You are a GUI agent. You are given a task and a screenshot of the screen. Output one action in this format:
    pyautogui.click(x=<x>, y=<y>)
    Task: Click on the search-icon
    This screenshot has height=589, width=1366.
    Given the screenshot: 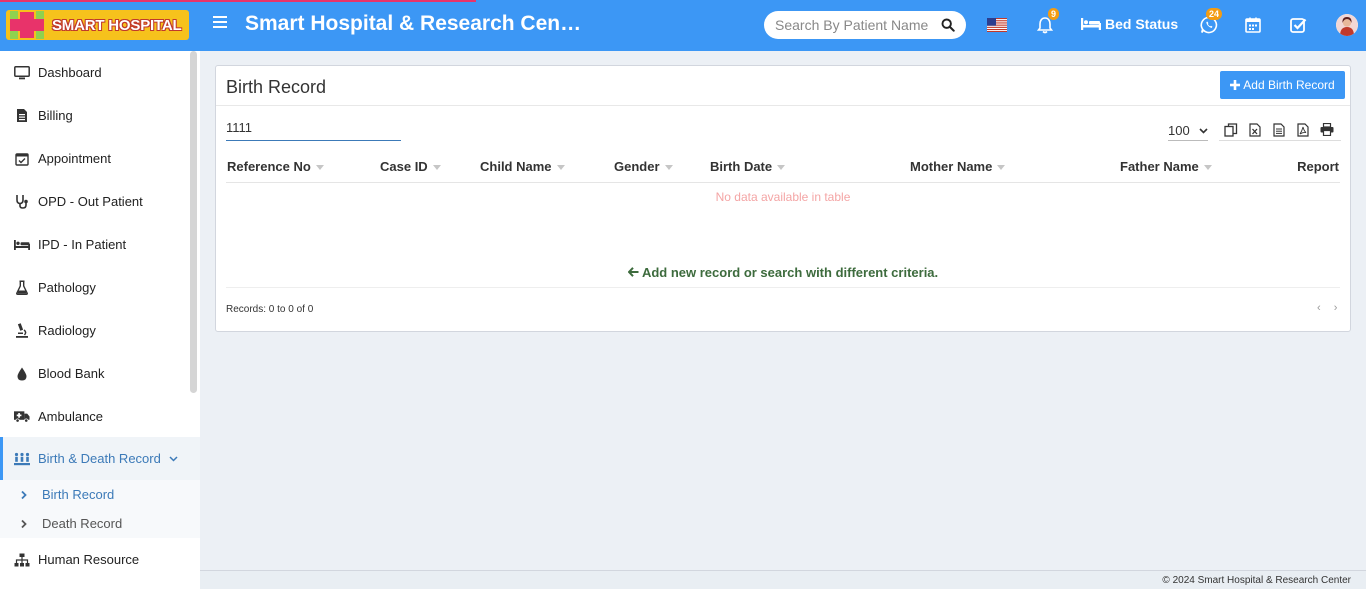 What is the action you would take?
    pyautogui.click(x=948, y=25)
    